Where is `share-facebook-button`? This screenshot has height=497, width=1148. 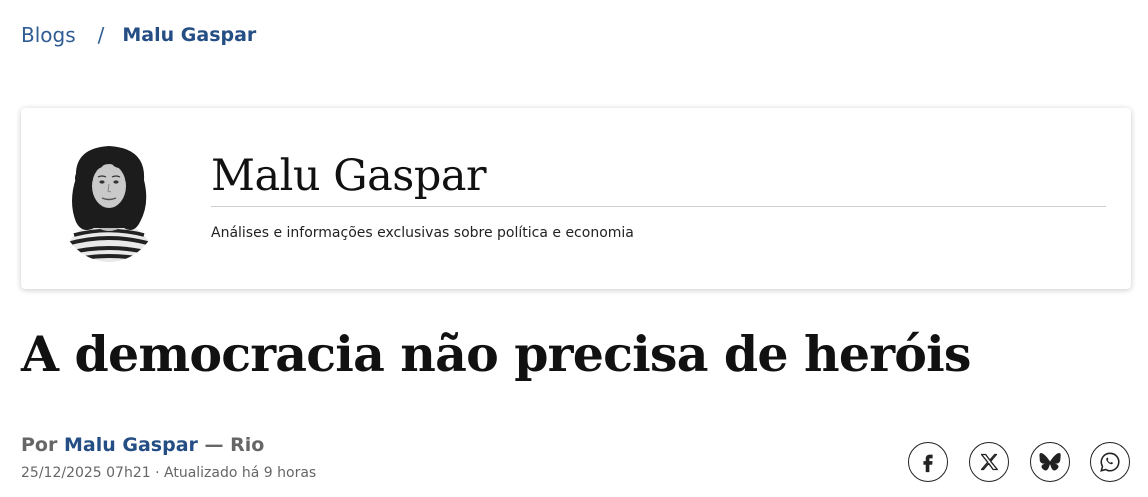
share-facebook-button is located at coordinates (928, 462).